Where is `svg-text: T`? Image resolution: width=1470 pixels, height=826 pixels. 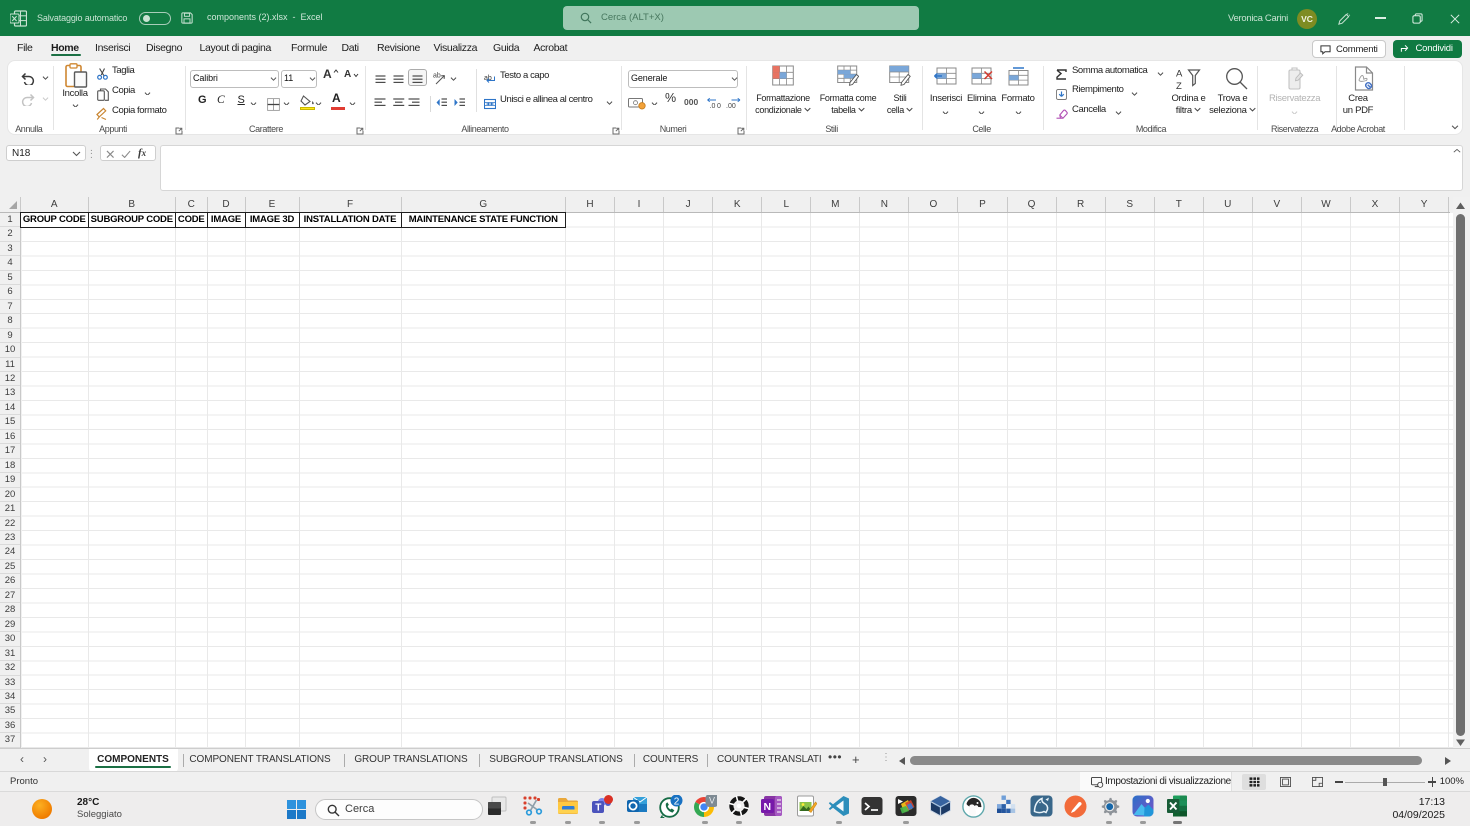 svg-text: T is located at coordinates (598, 808).